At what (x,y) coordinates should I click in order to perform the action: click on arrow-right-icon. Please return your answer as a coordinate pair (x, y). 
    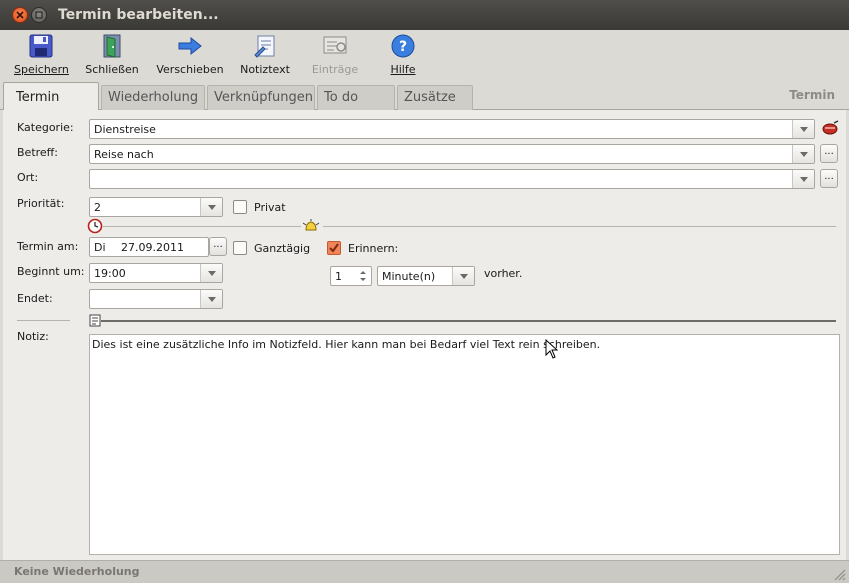
    Looking at the image, I should click on (190, 46).